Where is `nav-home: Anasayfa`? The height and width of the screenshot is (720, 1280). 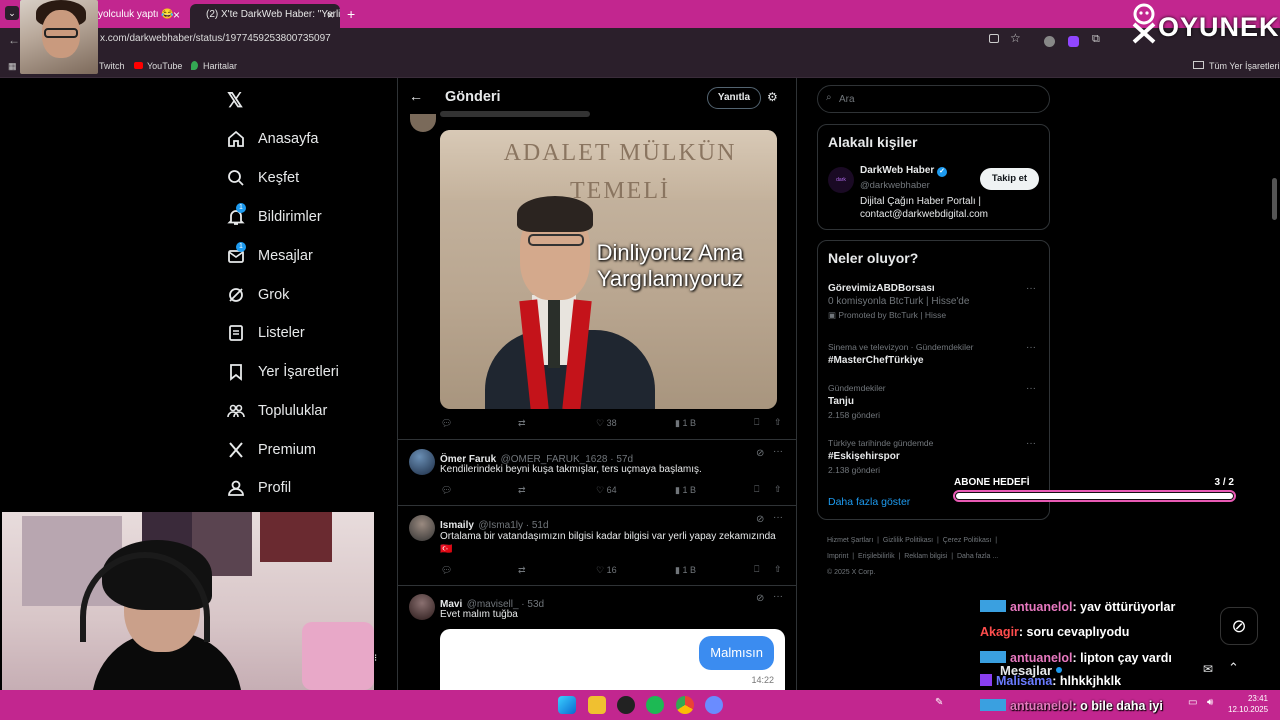 nav-home: Anasayfa is located at coordinates (272, 139).